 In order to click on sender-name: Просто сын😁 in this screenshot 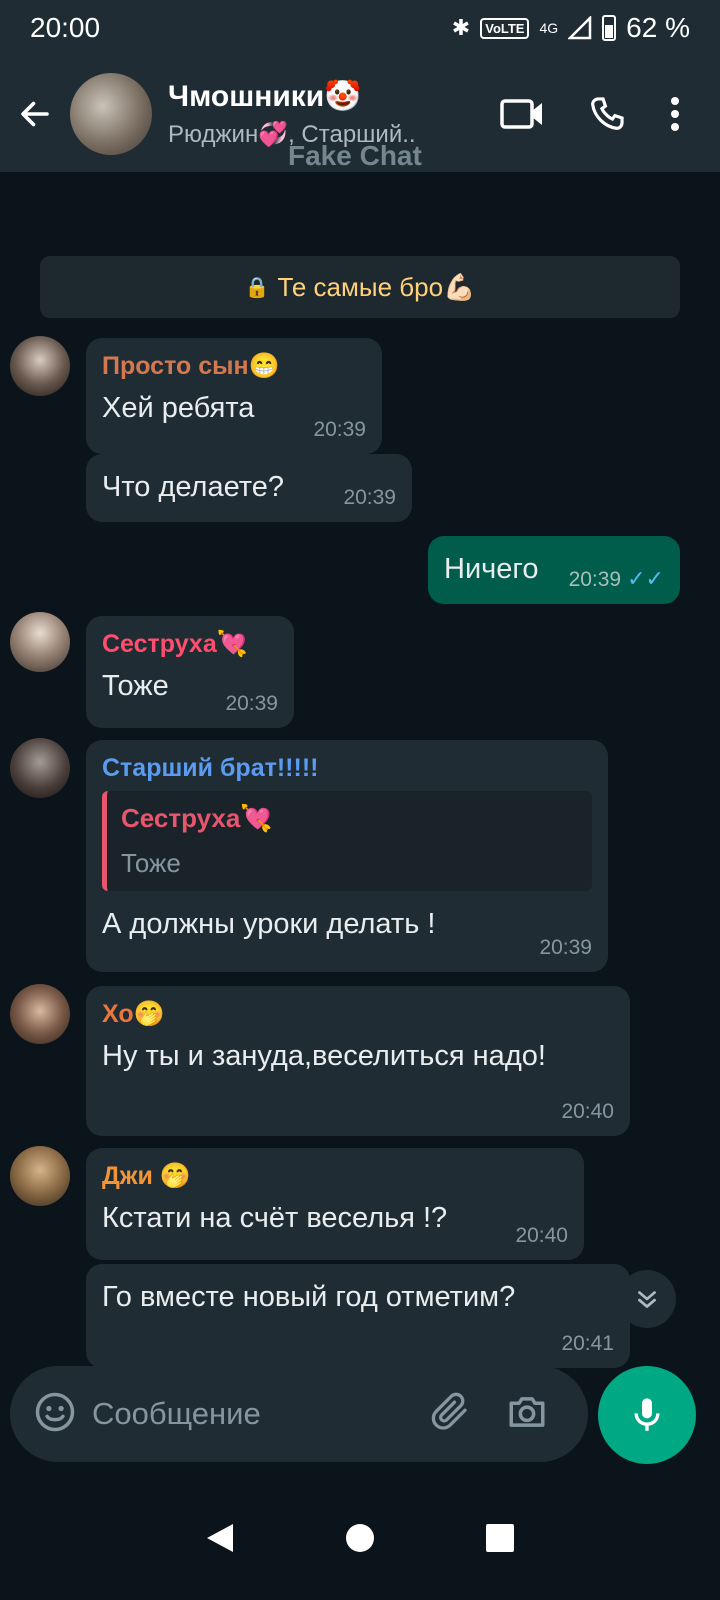, I will do `click(191, 366)`.